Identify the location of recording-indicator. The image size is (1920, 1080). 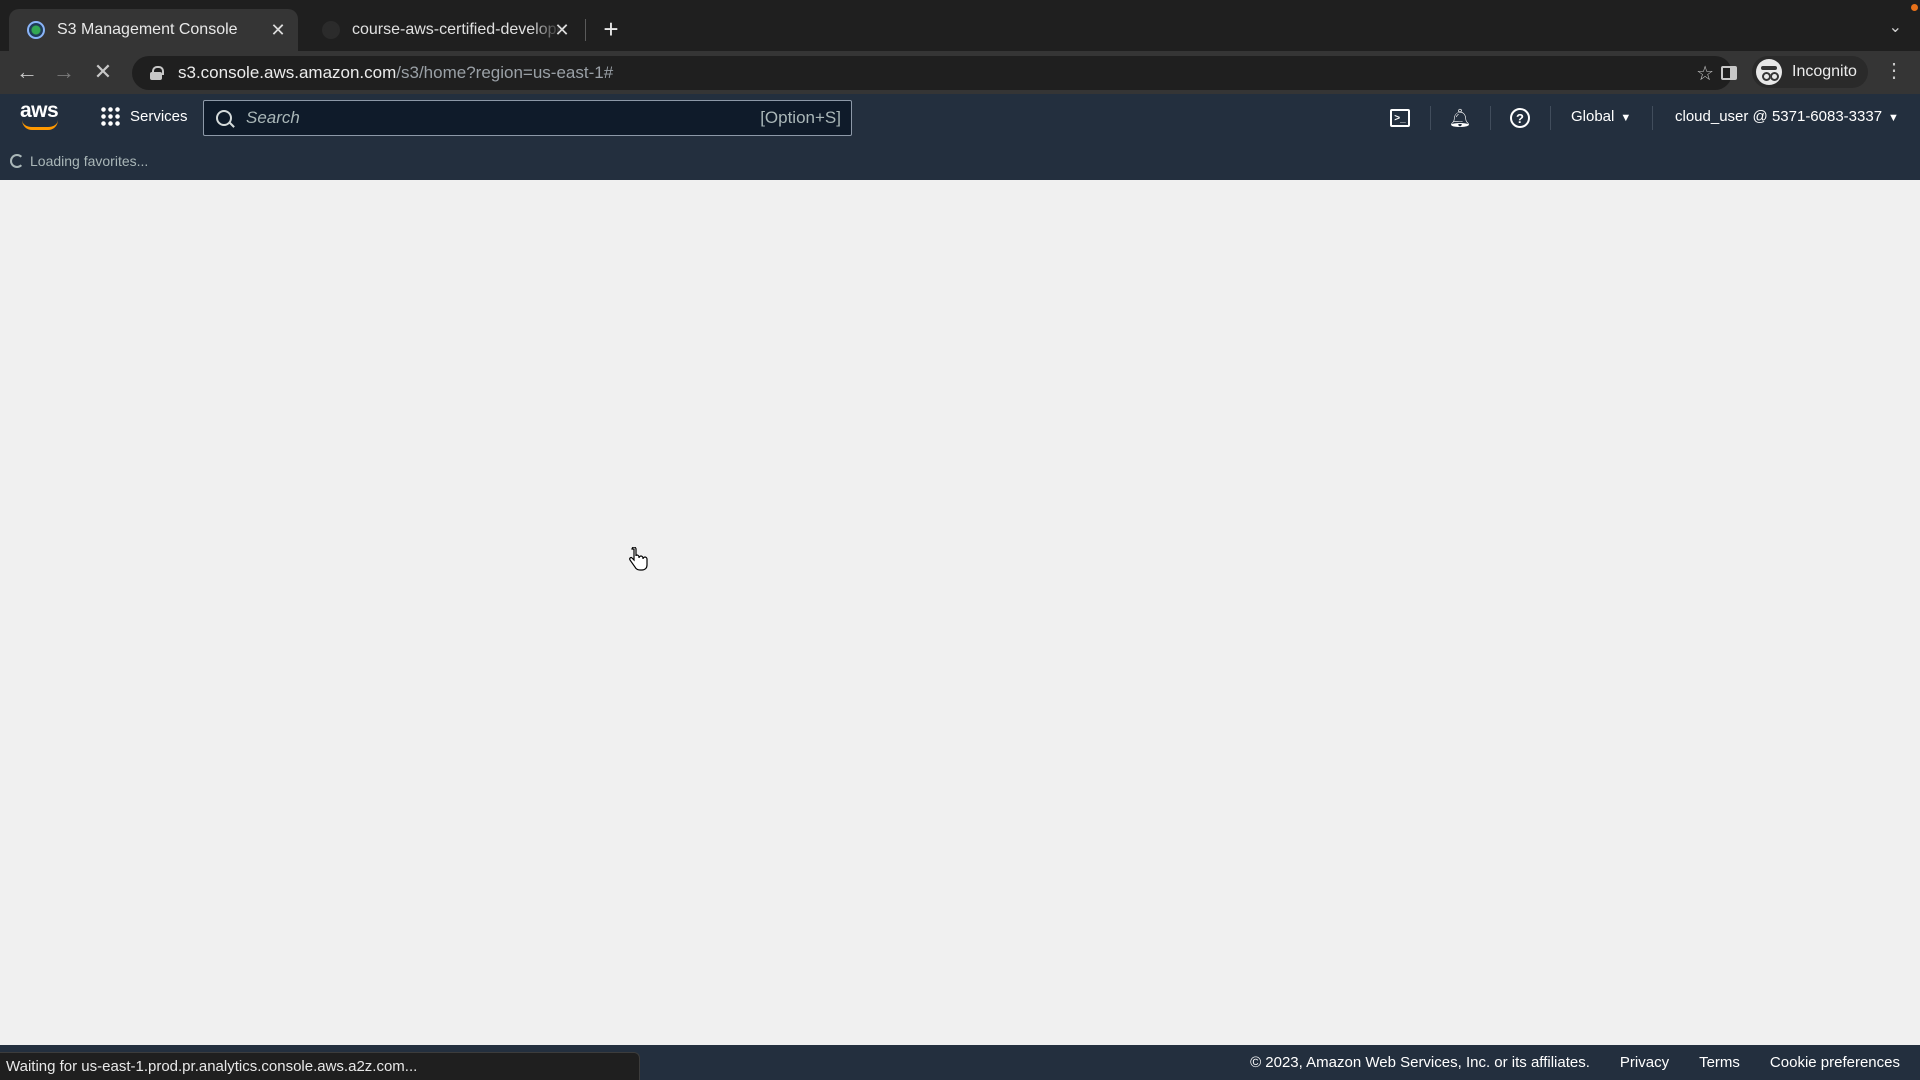
(1914, 7).